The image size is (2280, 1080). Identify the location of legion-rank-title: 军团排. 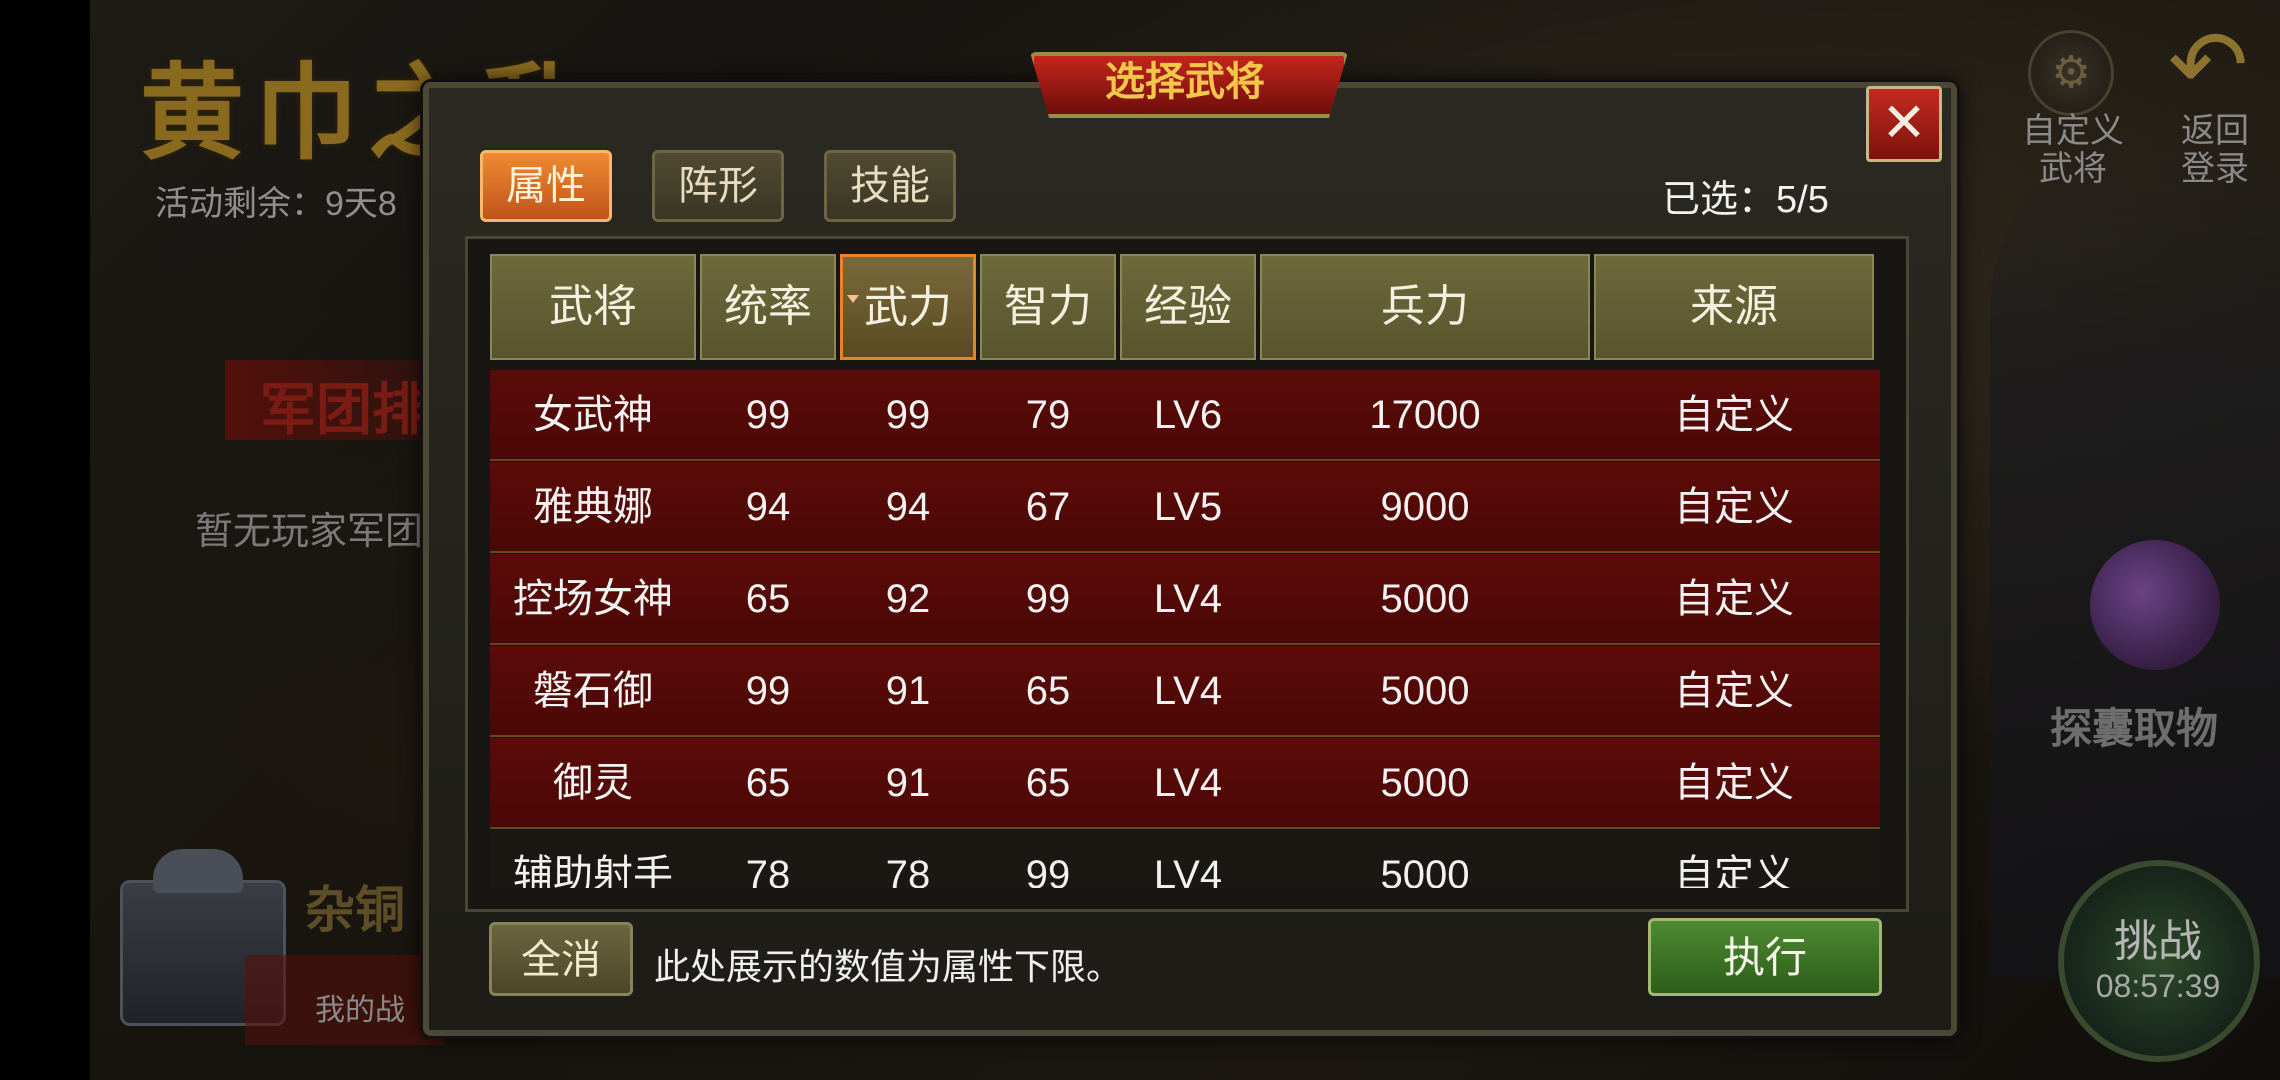
(344, 410).